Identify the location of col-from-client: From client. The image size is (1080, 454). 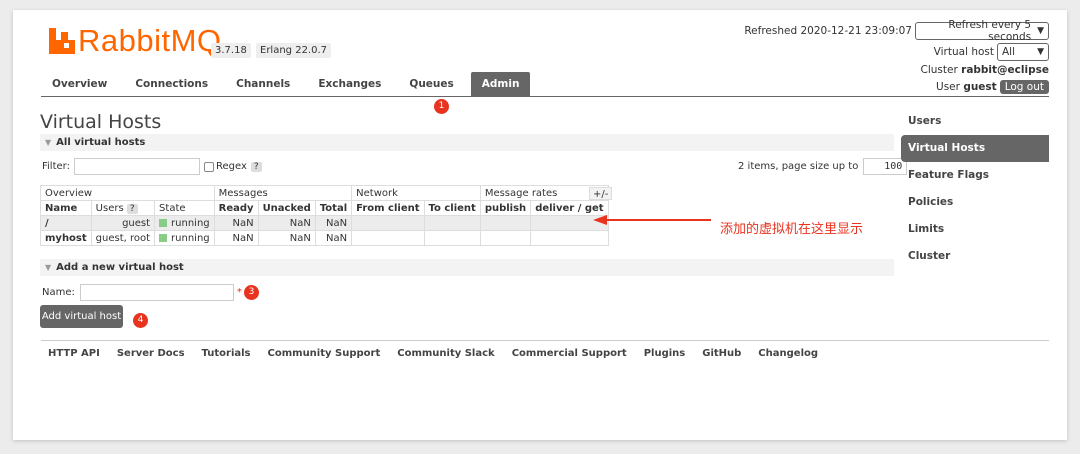
(388, 208).